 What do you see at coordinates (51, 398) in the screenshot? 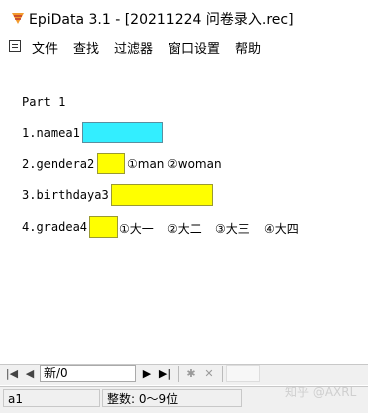
I see `status-field-name: a1` at bounding box center [51, 398].